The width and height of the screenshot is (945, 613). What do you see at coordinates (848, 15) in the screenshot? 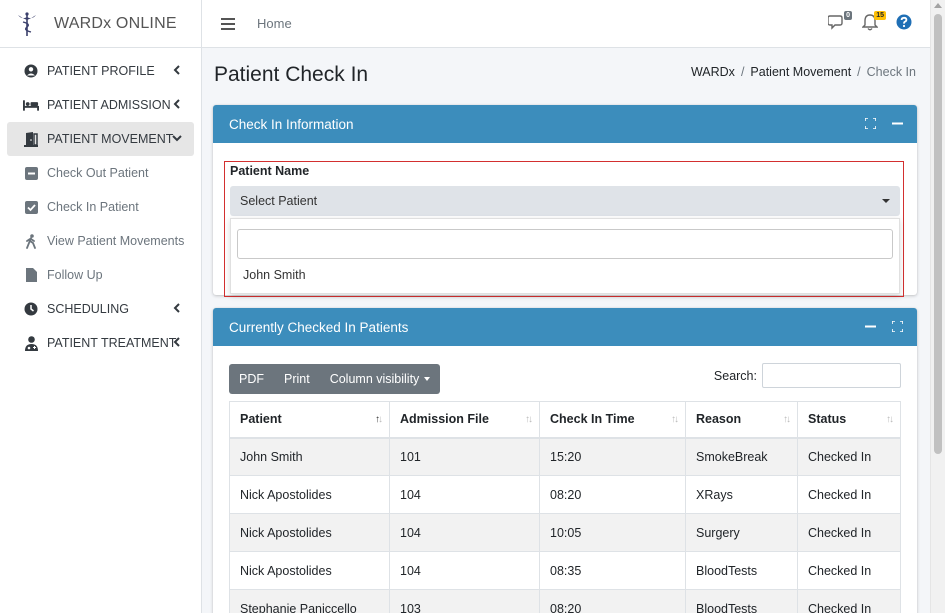
I see `messages-badge: 0` at bounding box center [848, 15].